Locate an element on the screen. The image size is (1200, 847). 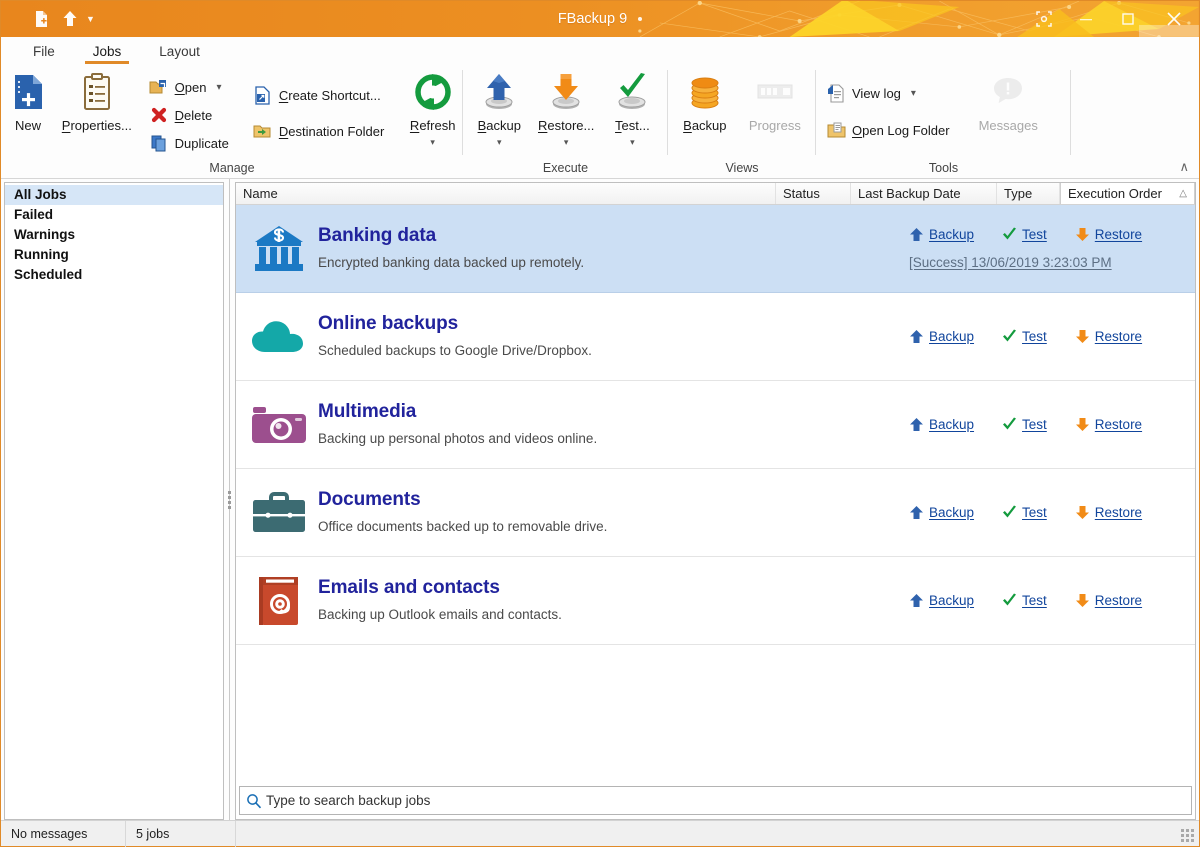
backup-up-icon is located at coordinates (70, 19).